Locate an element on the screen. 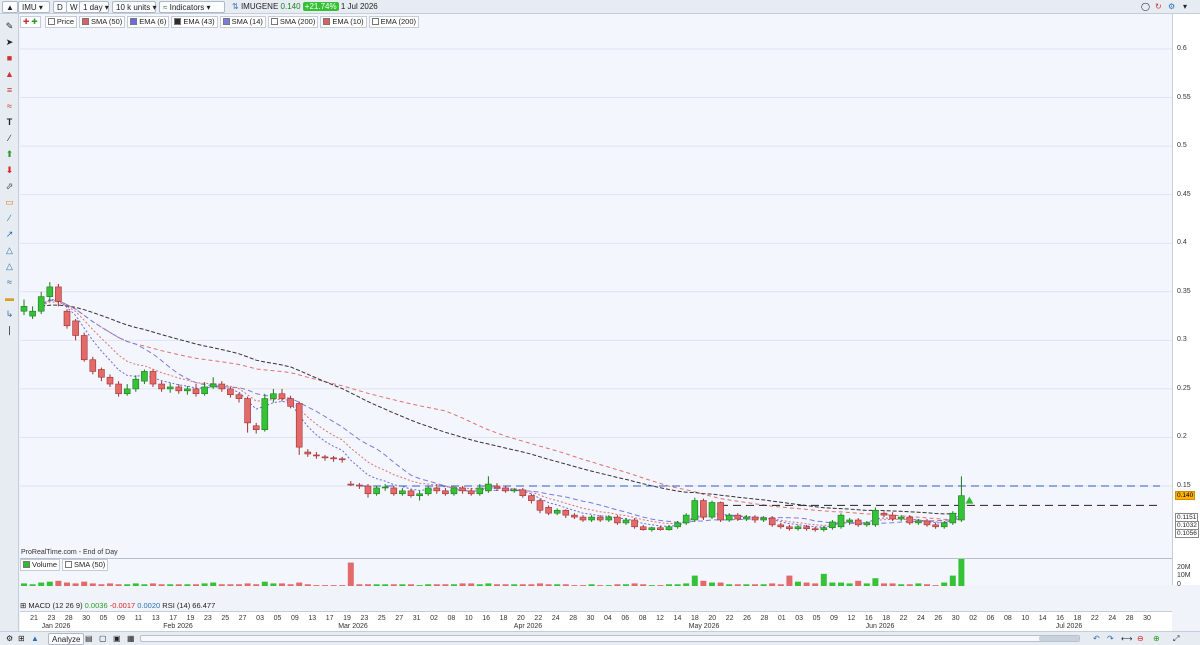  legend-label: EMA (200) is located at coordinates (398, 21).